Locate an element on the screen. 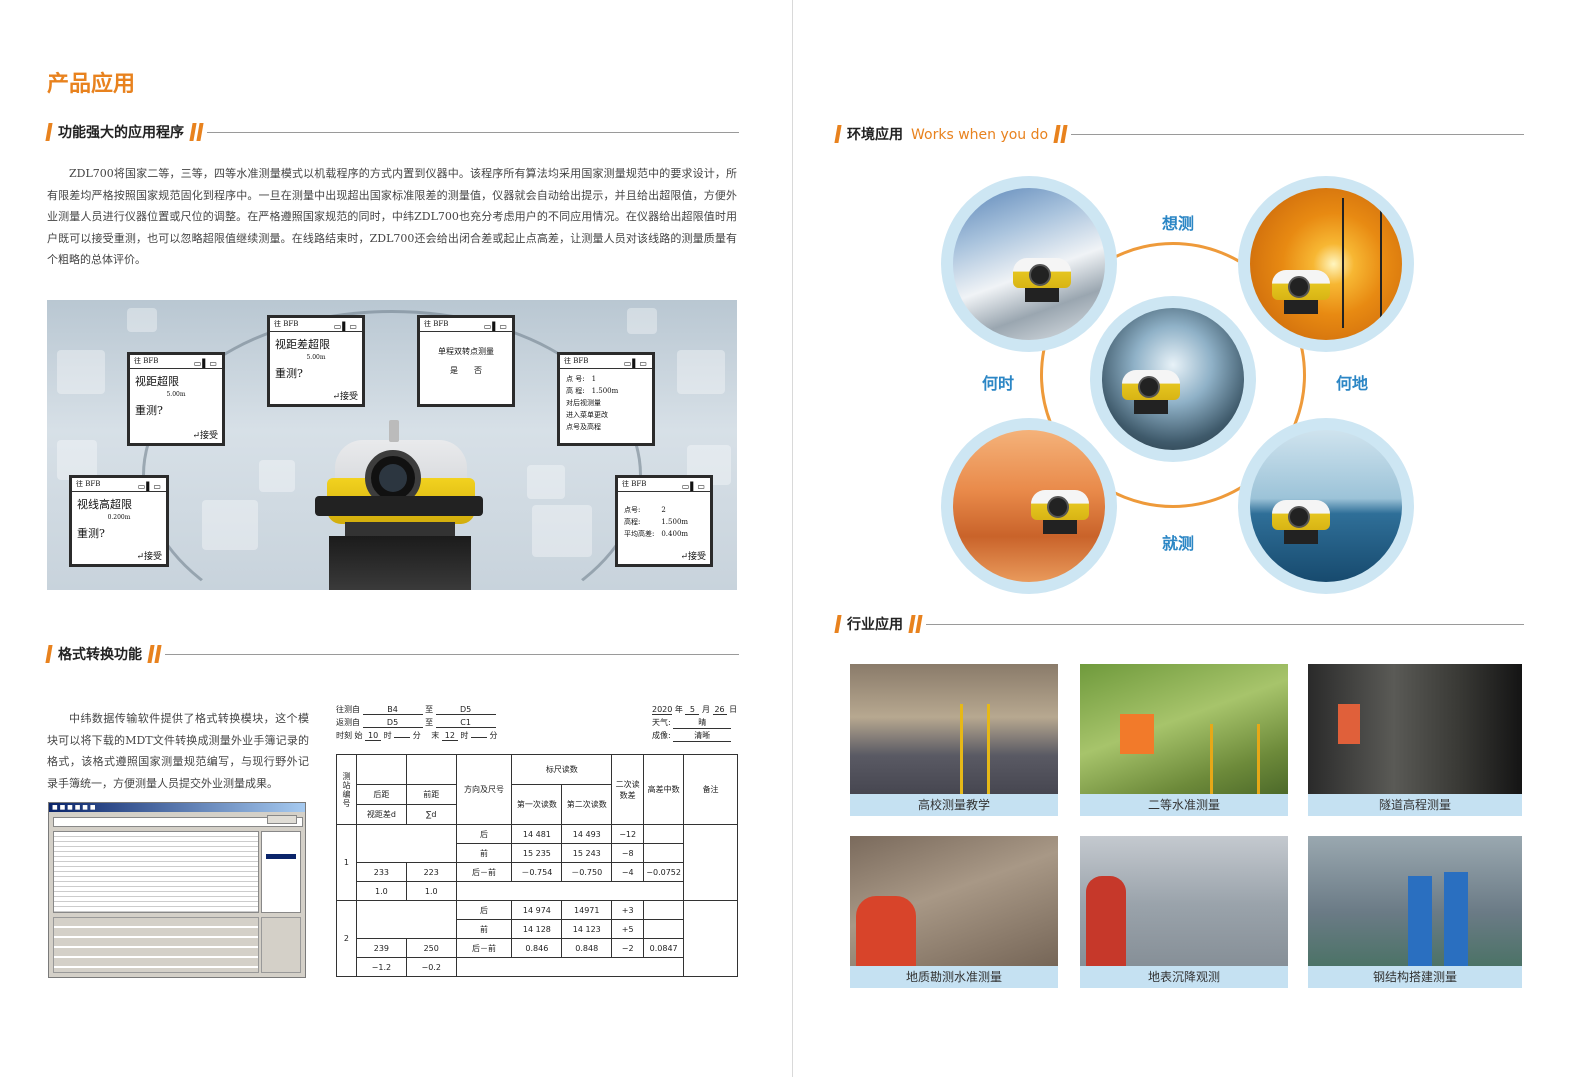  form-image: 成像: 清晰 is located at coordinates (692, 736).